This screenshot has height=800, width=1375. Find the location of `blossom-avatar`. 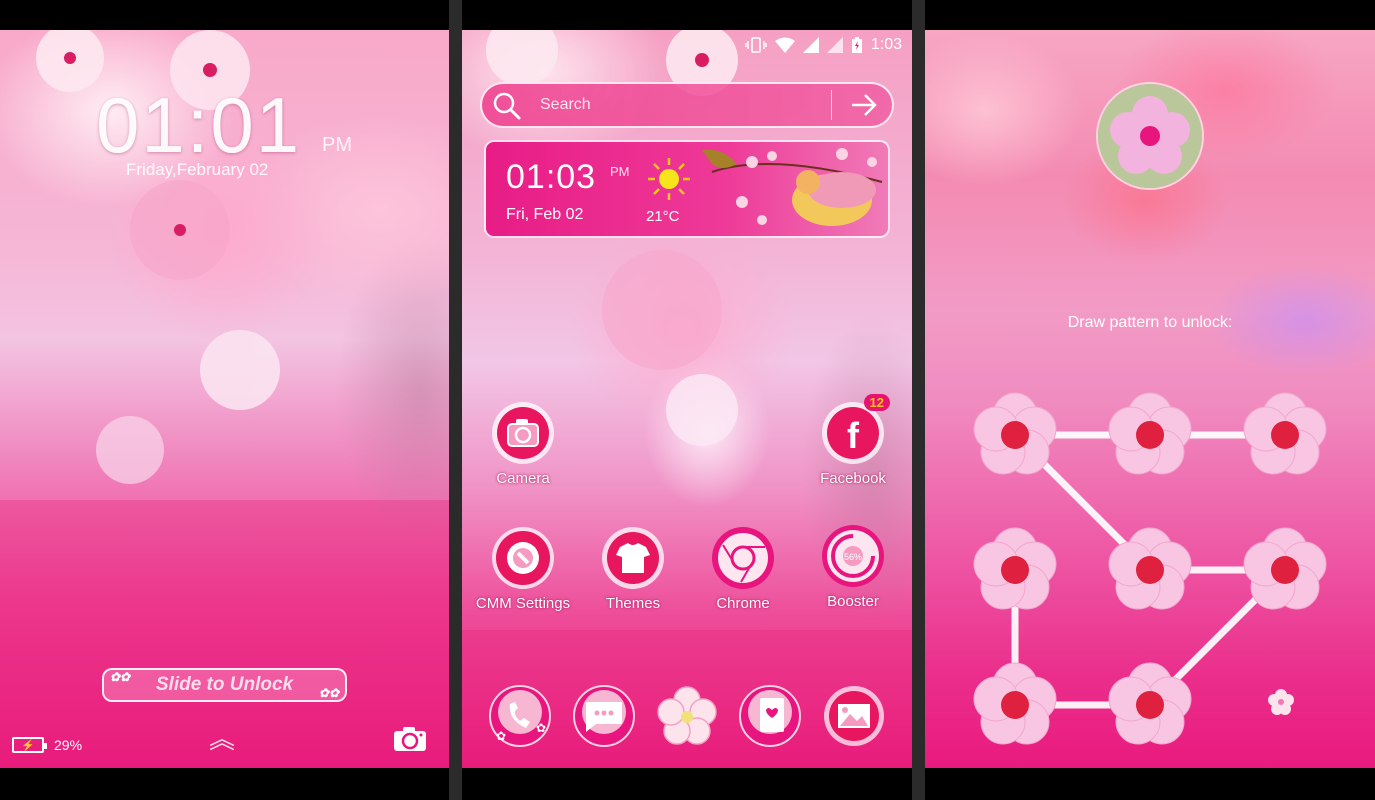

blossom-avatar is located at coordinates (1150, 136).